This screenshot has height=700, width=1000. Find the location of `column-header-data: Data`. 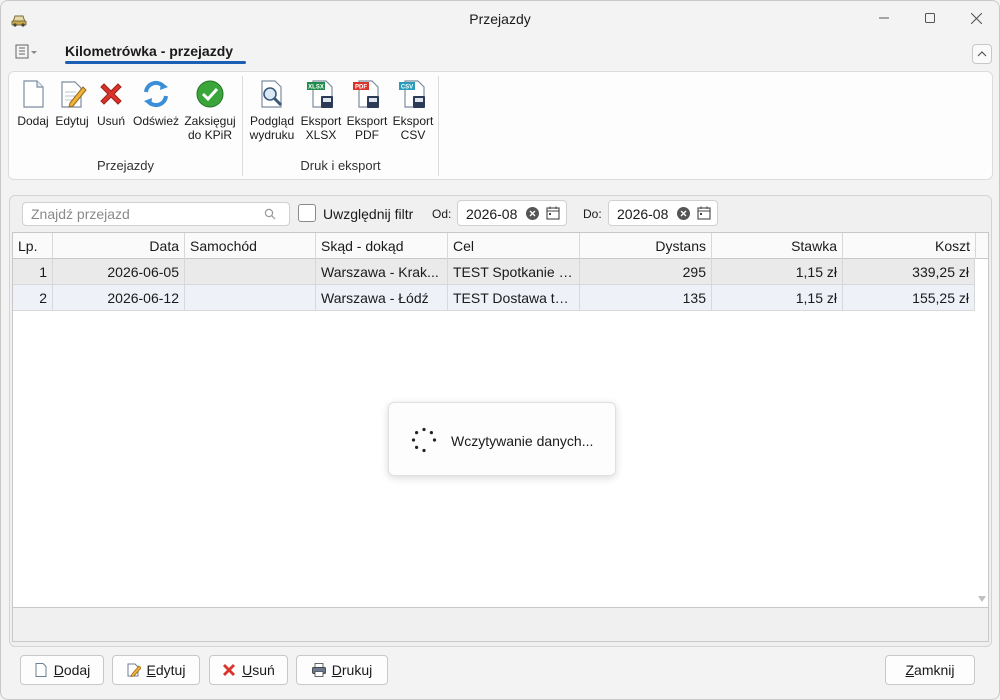

column-header-data: Data is located at coordinates (119, 246).